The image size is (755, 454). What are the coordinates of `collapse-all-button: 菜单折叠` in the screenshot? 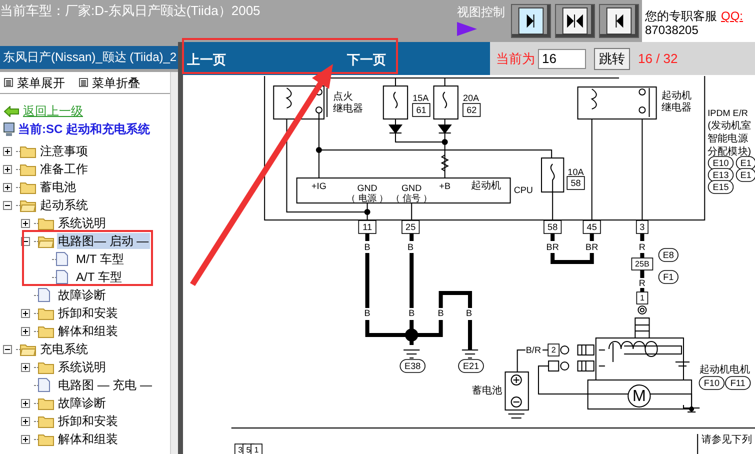 It's located at (109, 83).